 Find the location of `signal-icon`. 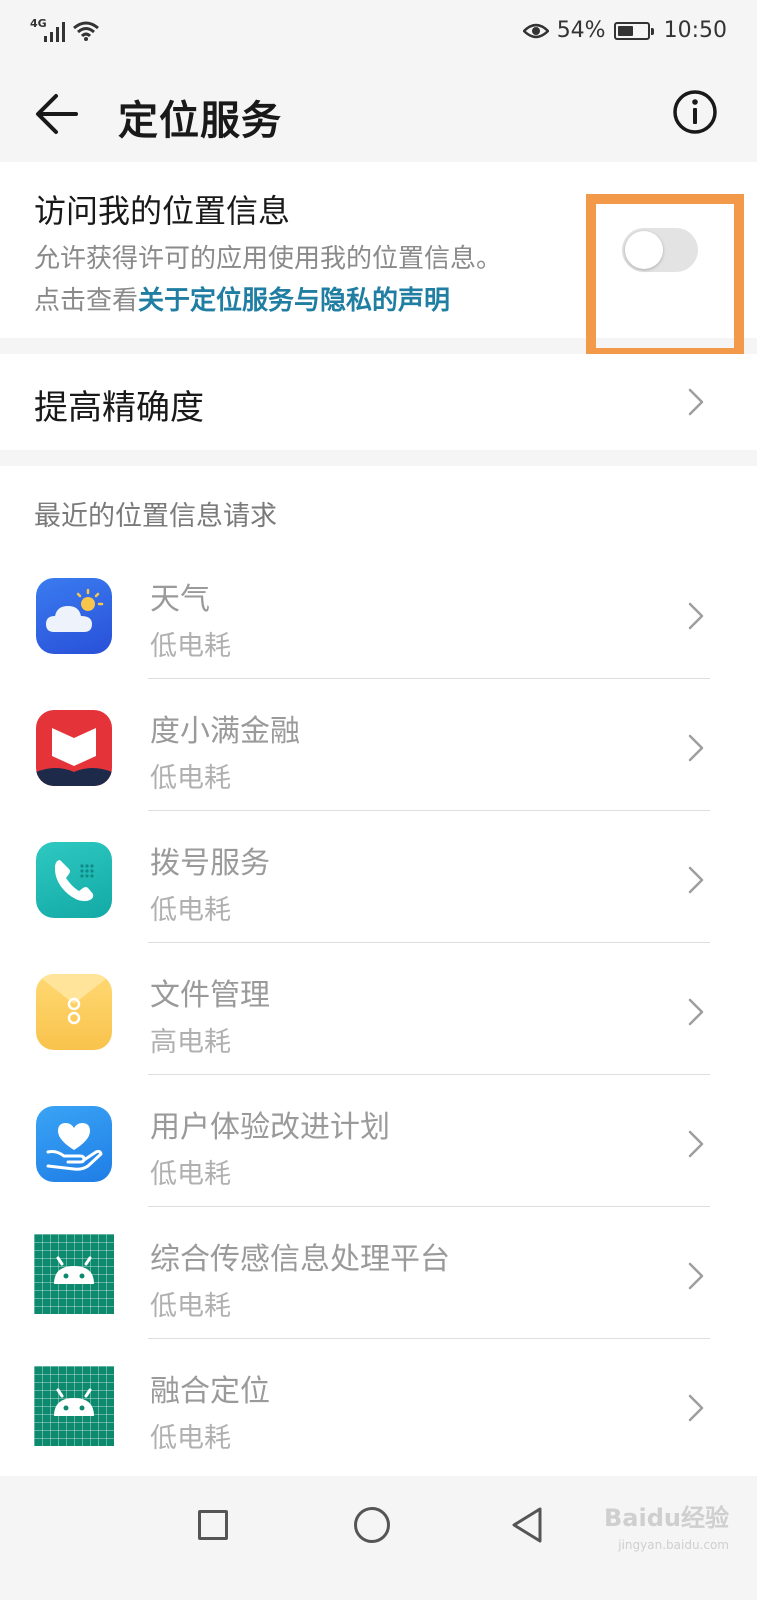

signal-icon is located at coordinates (54, 32).